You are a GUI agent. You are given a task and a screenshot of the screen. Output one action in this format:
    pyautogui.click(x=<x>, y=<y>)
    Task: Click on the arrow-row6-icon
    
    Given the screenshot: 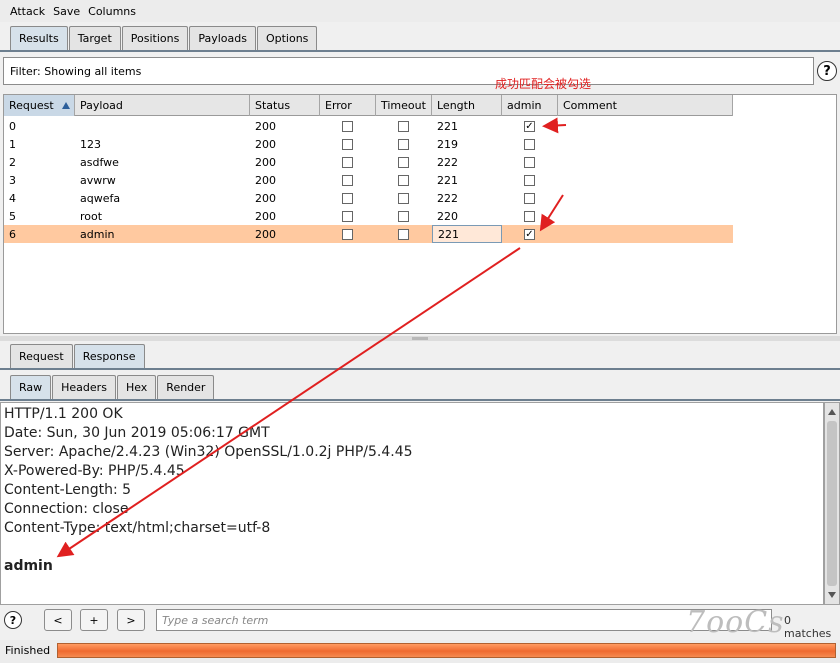 What is the action you would take?
    pyautogui.click(x=551, y=213)
    